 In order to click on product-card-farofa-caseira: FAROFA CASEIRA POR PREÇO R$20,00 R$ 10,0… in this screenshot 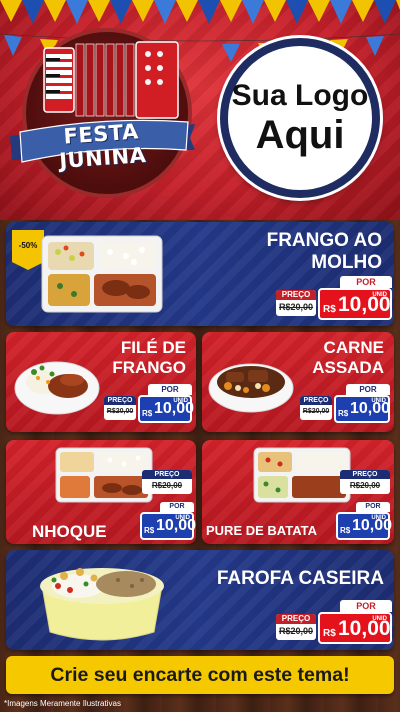, I will do `click(200, 600)`.